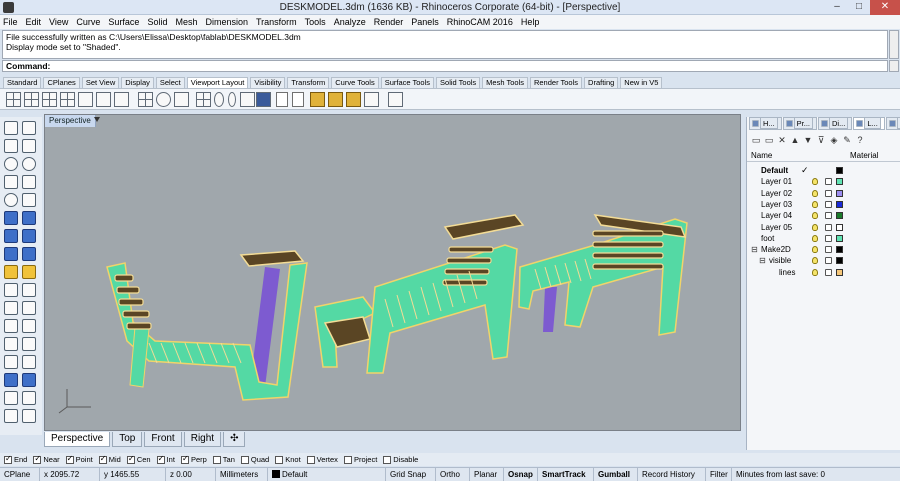 This screenshot has height=481, width=900. What do you see at coordinates (641, 82) in the screenshot?
I see `tab-new-in-v5: New in V5` at bounding box center [641, 82].